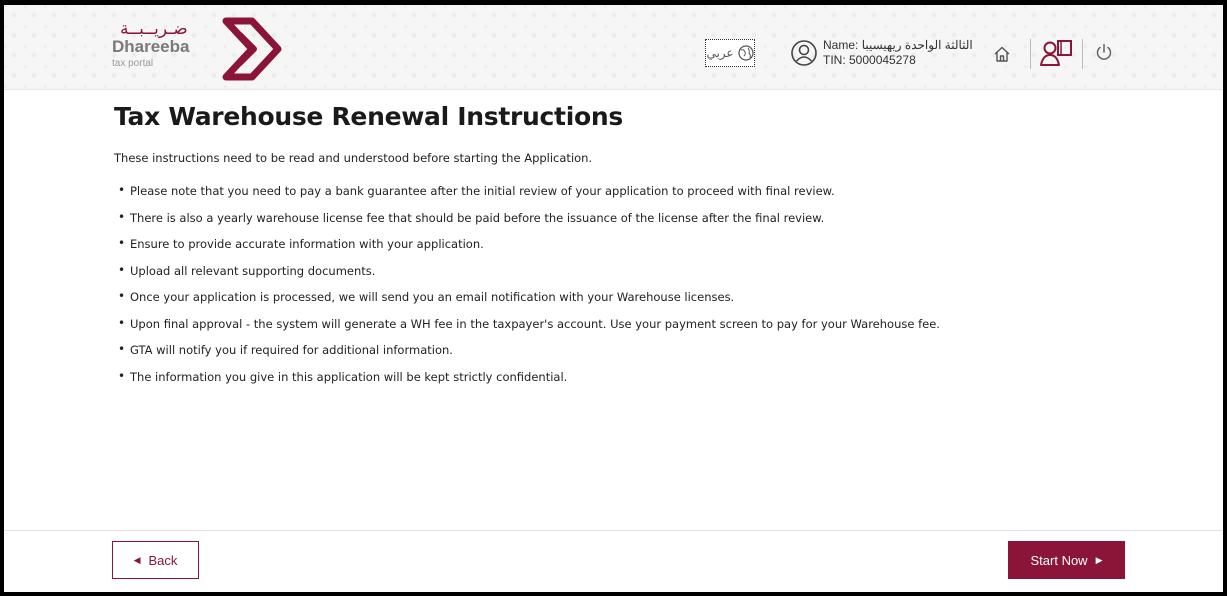  I want to click on language-toggle-button: عربي, so click(730, 53).